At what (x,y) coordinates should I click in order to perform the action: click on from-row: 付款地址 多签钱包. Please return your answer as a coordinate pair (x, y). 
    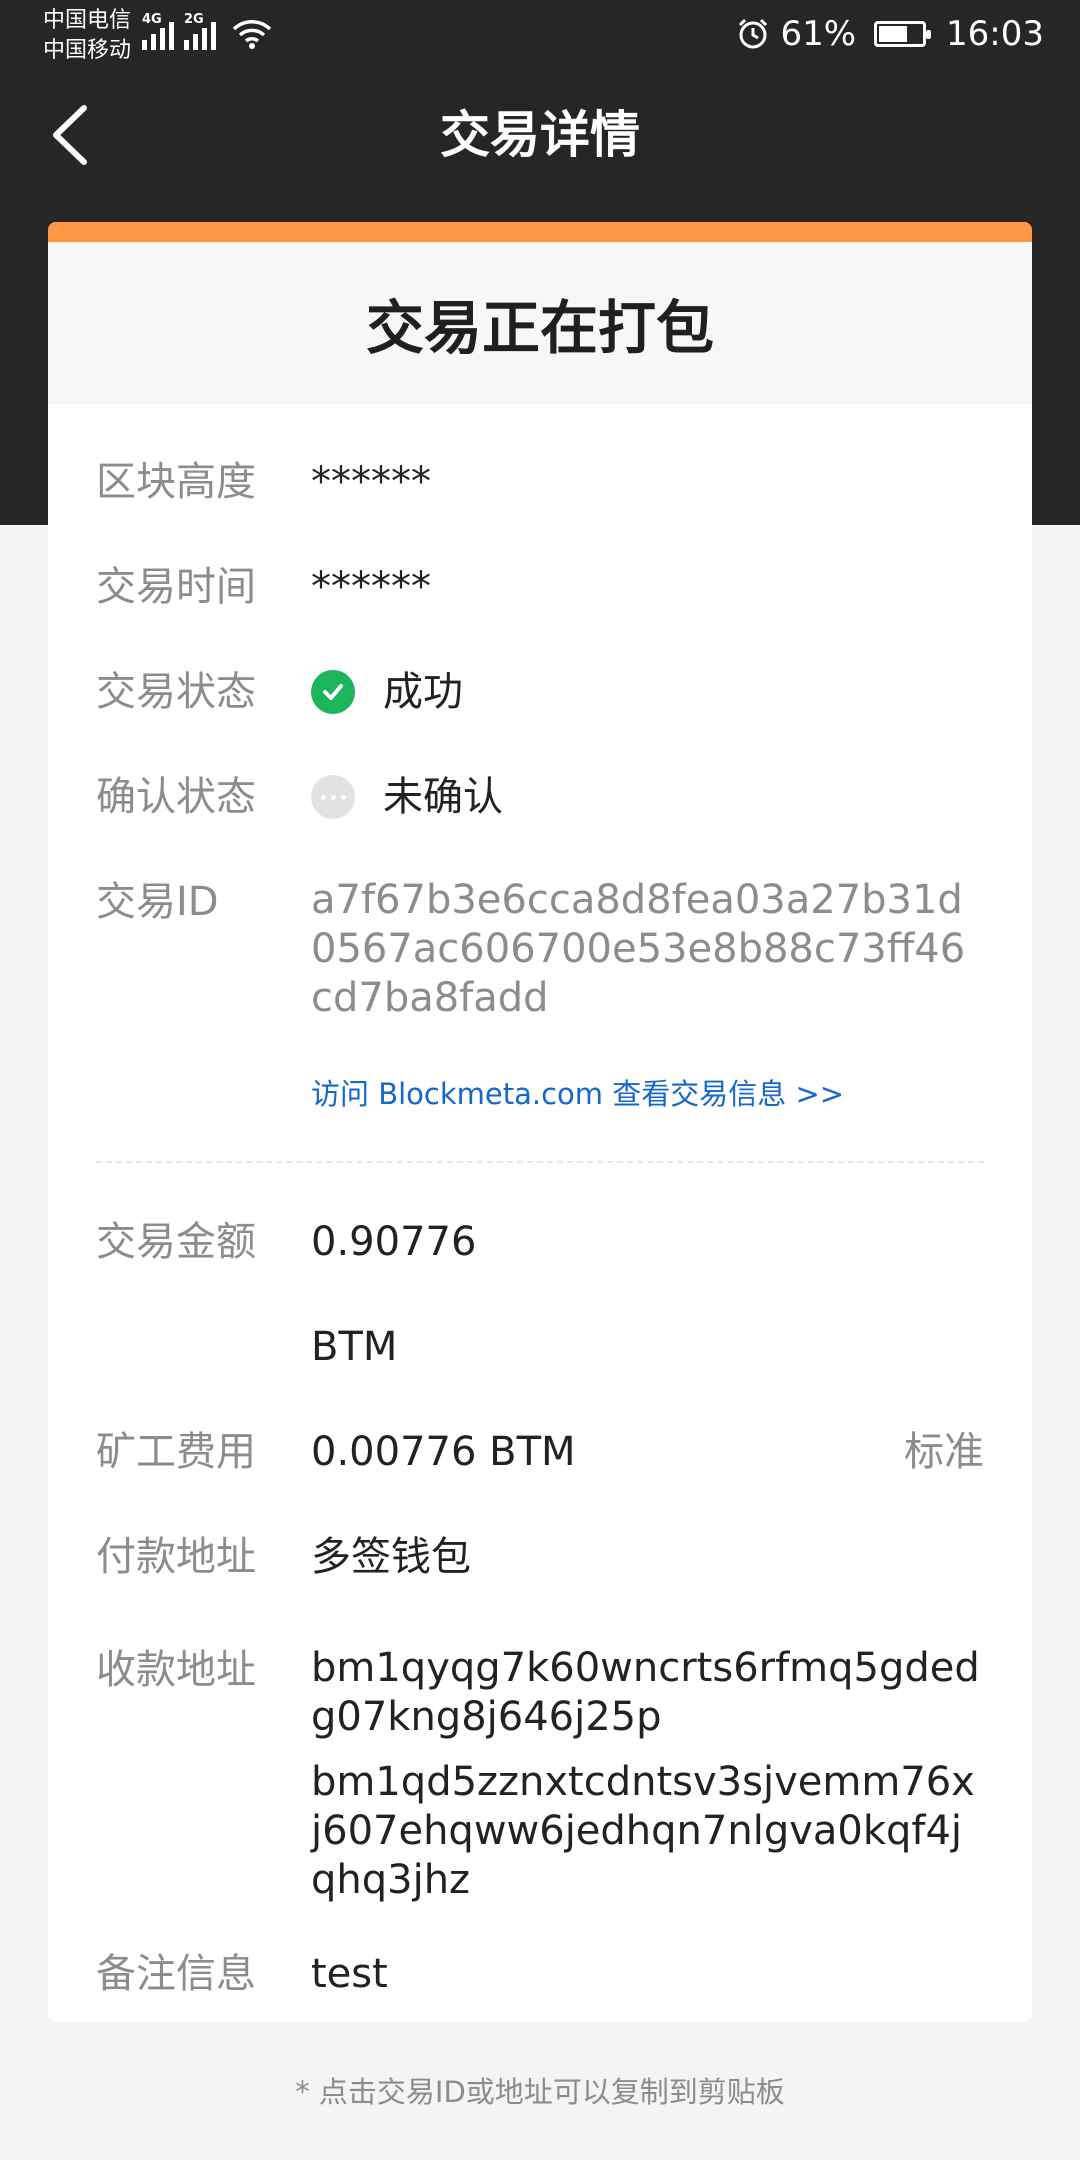
    Looking at the image, I should click on (540, 1557).